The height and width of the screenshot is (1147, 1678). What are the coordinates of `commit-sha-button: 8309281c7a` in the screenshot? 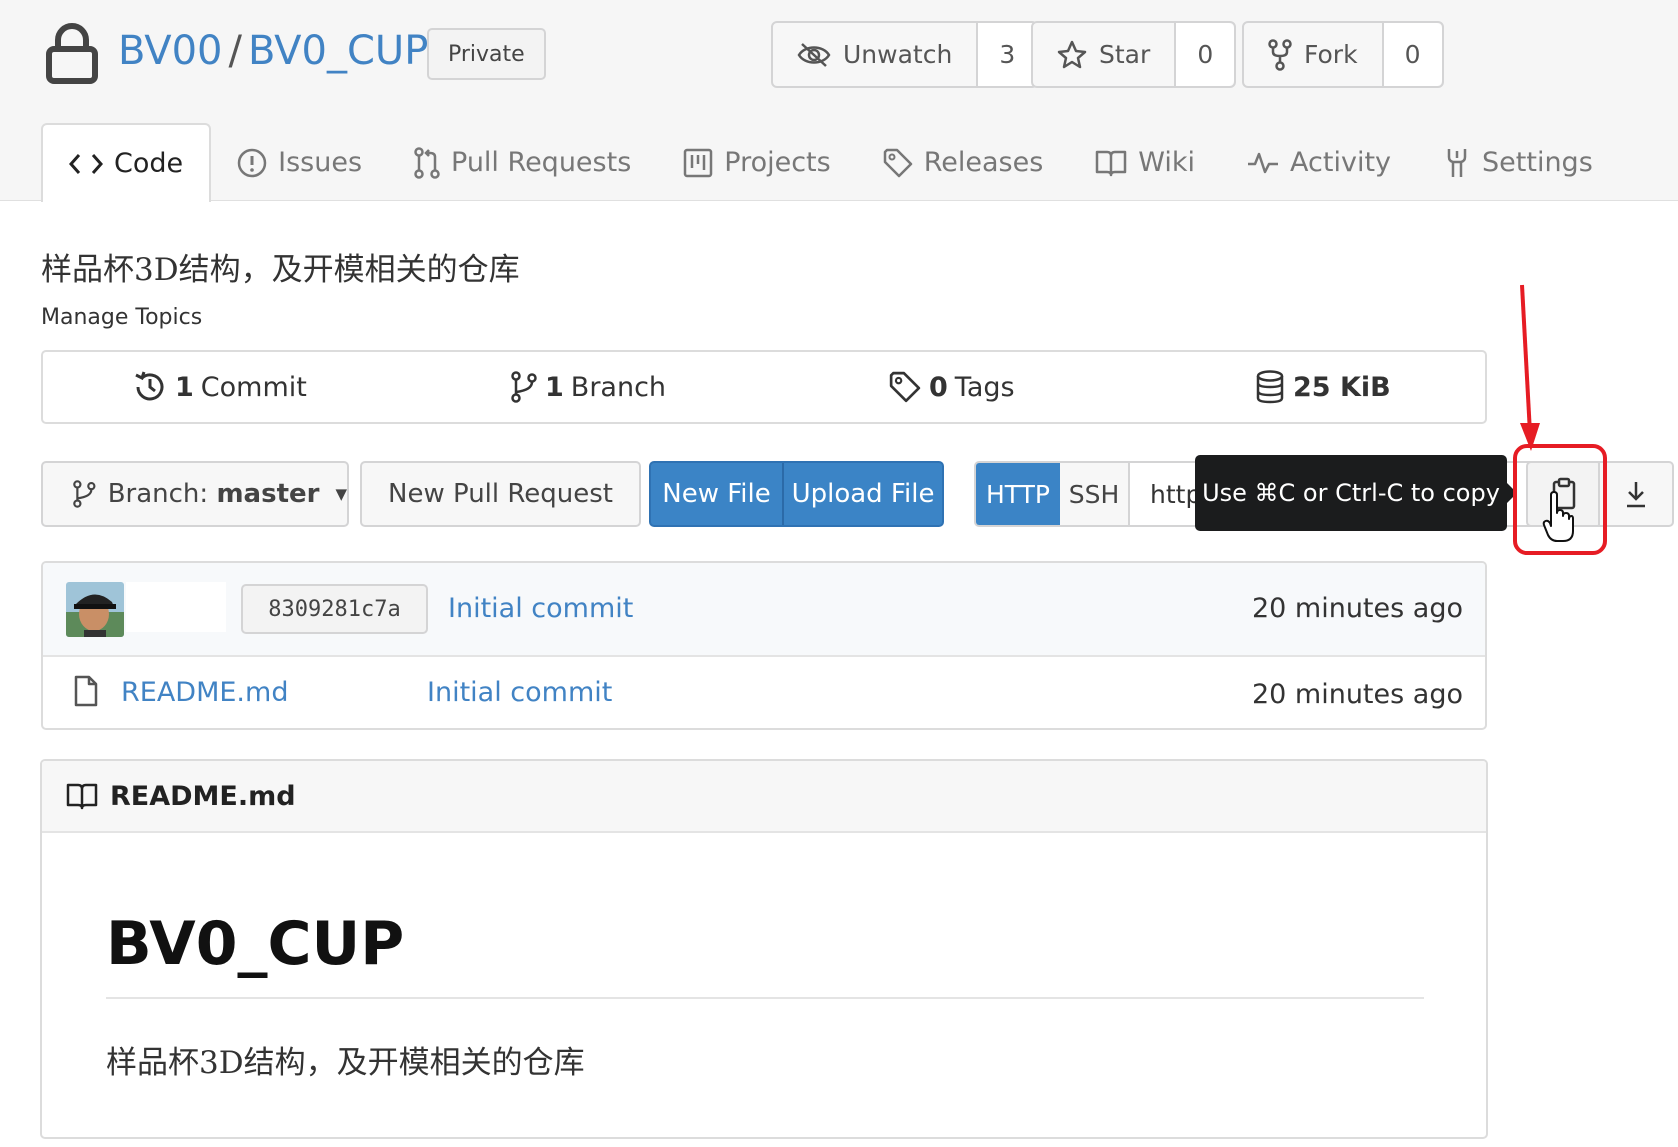 It's located at (334, 609).